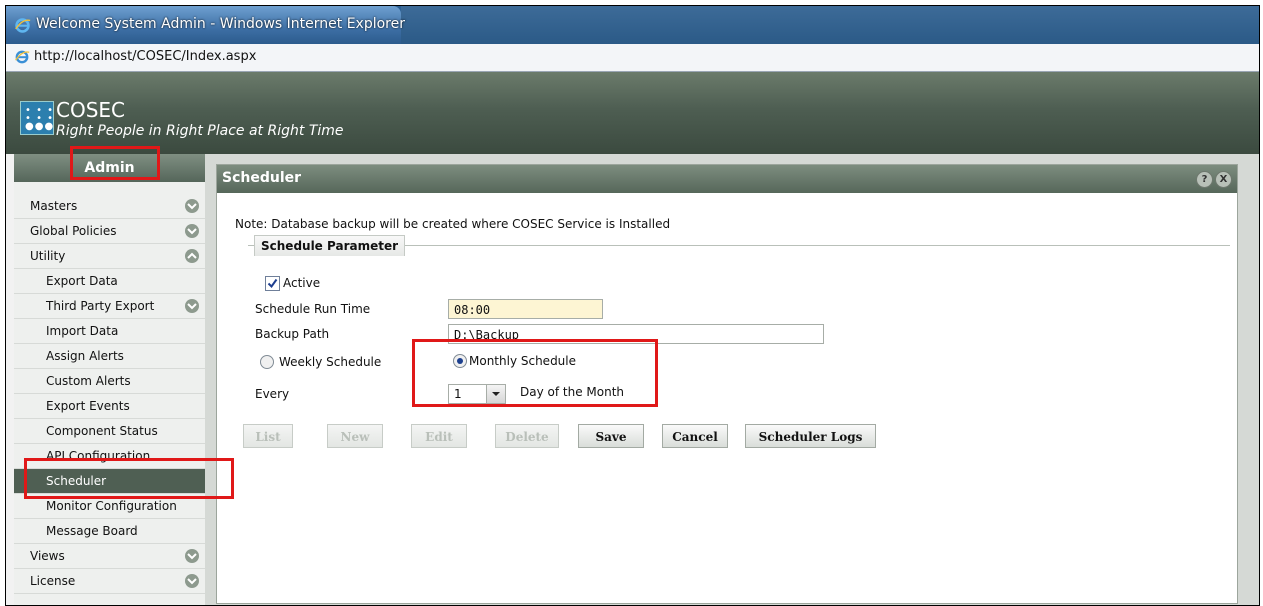  What do you see at coordinates (109, 231) in the screenshot?
I see `sidebar-item-global-policies: Global Policies` at bounding box center [109, 231].